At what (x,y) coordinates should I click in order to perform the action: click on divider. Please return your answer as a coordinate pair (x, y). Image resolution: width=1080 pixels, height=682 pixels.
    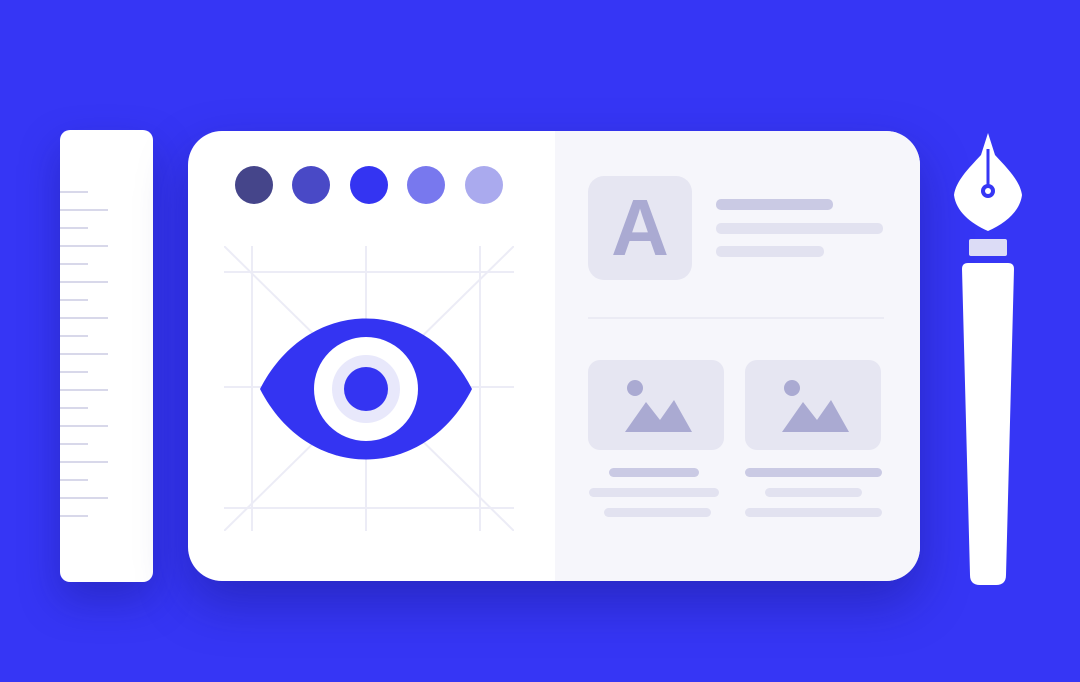
    Looking at the image, I should click on (736, 318).